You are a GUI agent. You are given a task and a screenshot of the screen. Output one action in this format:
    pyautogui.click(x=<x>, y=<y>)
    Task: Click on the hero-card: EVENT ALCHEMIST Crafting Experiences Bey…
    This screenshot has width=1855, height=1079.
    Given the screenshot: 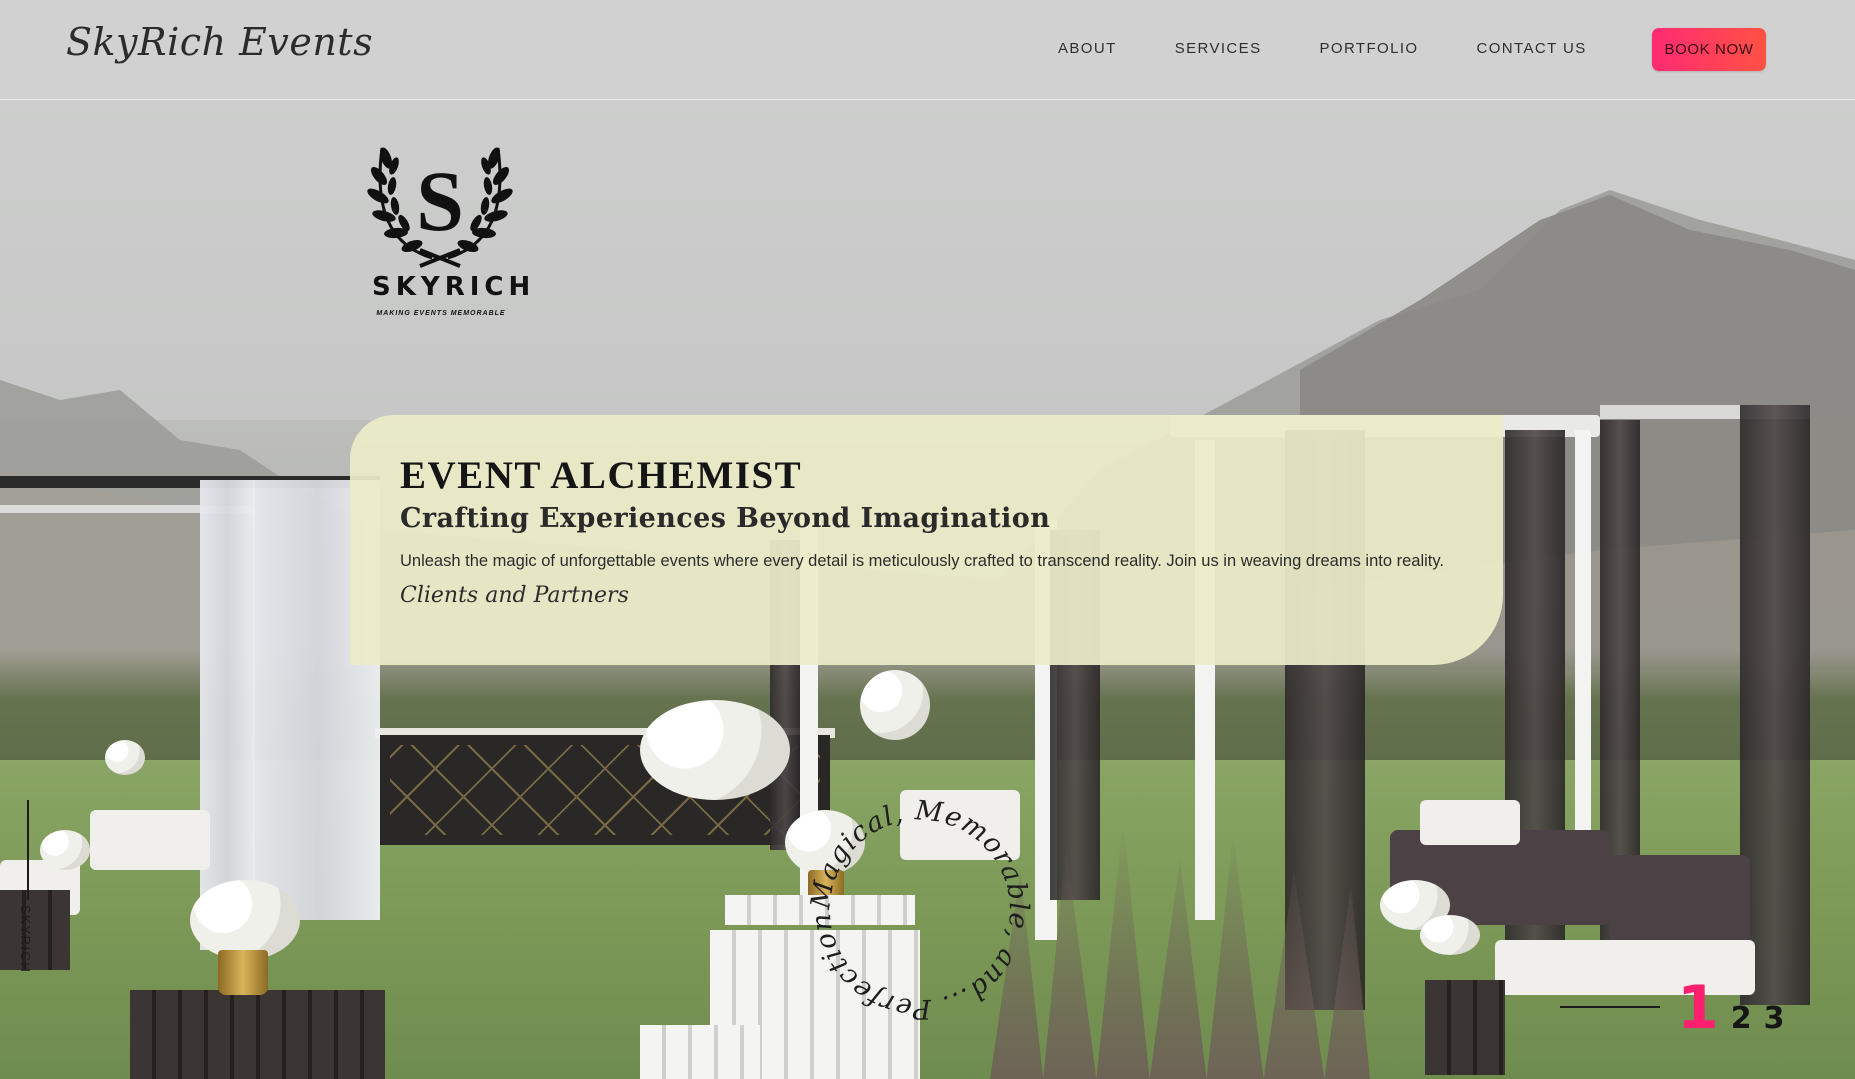 What is the action you would take?
    pyautogui.click(x=926, y=540)
    